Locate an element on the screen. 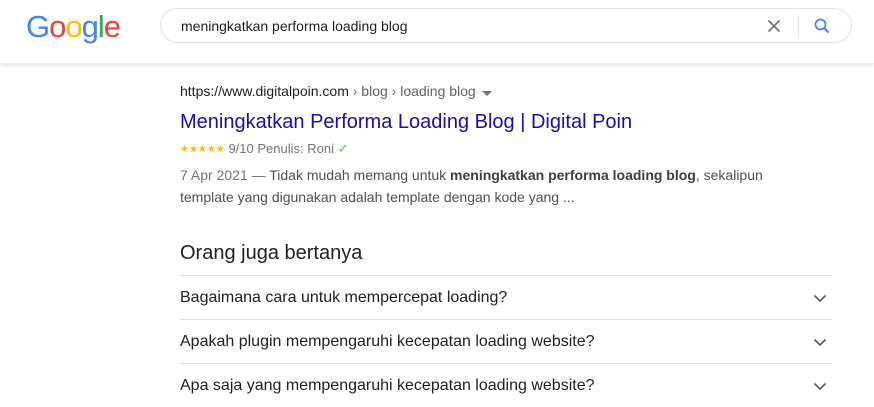 The width and height of the screenshot is (874, 407). caret-down-icon is located at coordinates (486, 92).